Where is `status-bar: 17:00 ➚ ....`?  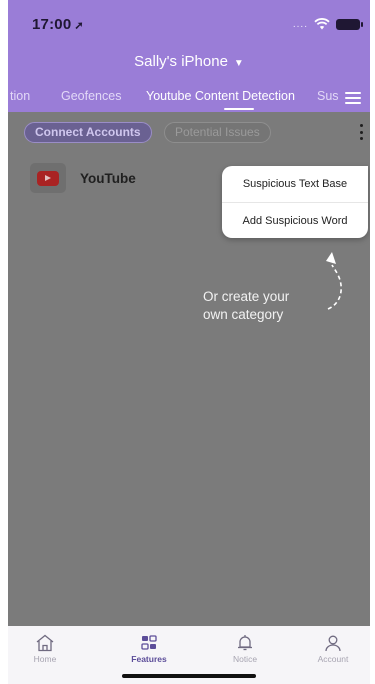 status-bar: 17:00 ➚ .... is located at coordinates (189, 22).